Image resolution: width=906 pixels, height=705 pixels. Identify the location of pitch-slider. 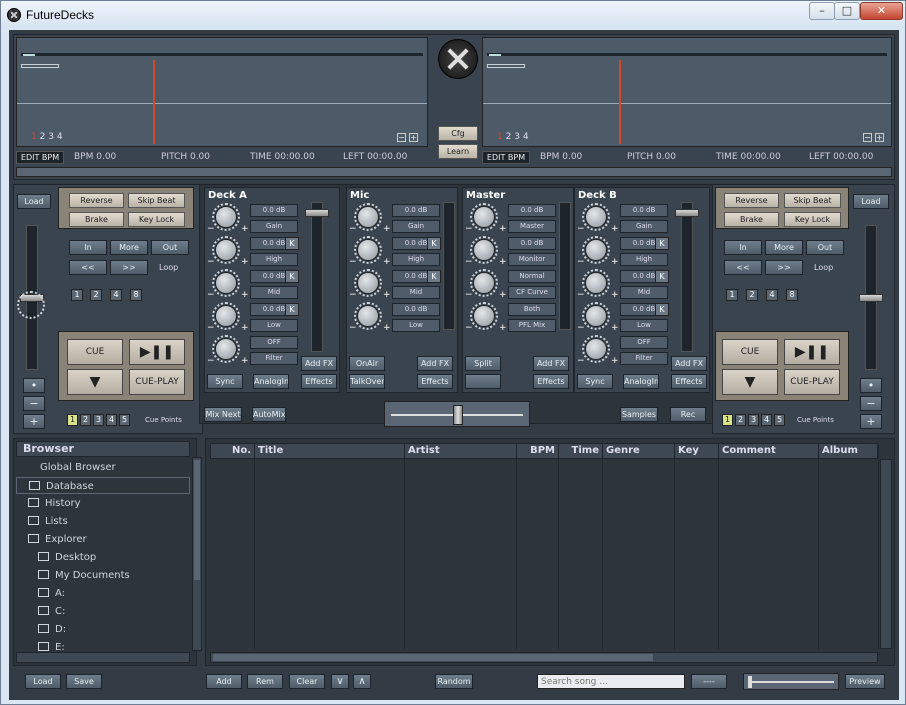
(871, 297).